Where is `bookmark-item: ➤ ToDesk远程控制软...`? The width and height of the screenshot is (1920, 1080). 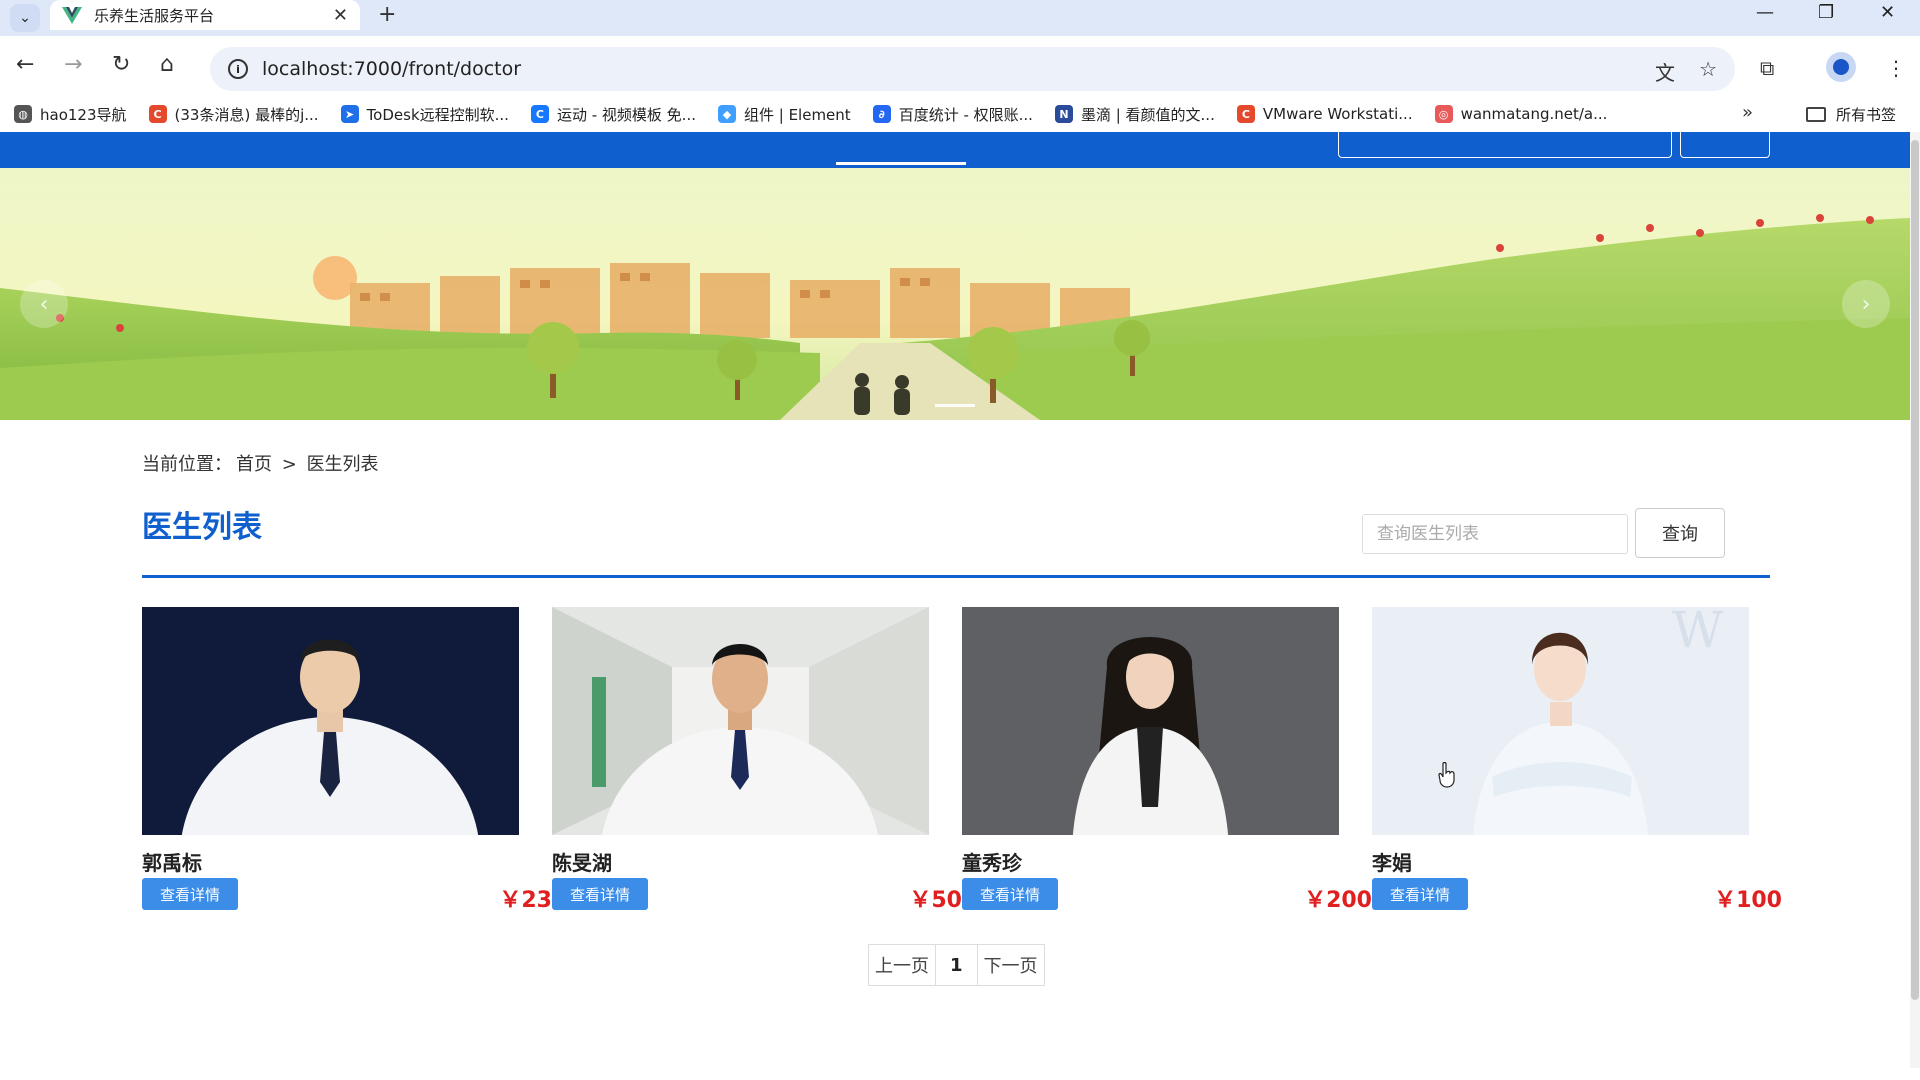 bookmark-item: ➤ ToDesk远程控制软... is located at coordinates (424, 114).